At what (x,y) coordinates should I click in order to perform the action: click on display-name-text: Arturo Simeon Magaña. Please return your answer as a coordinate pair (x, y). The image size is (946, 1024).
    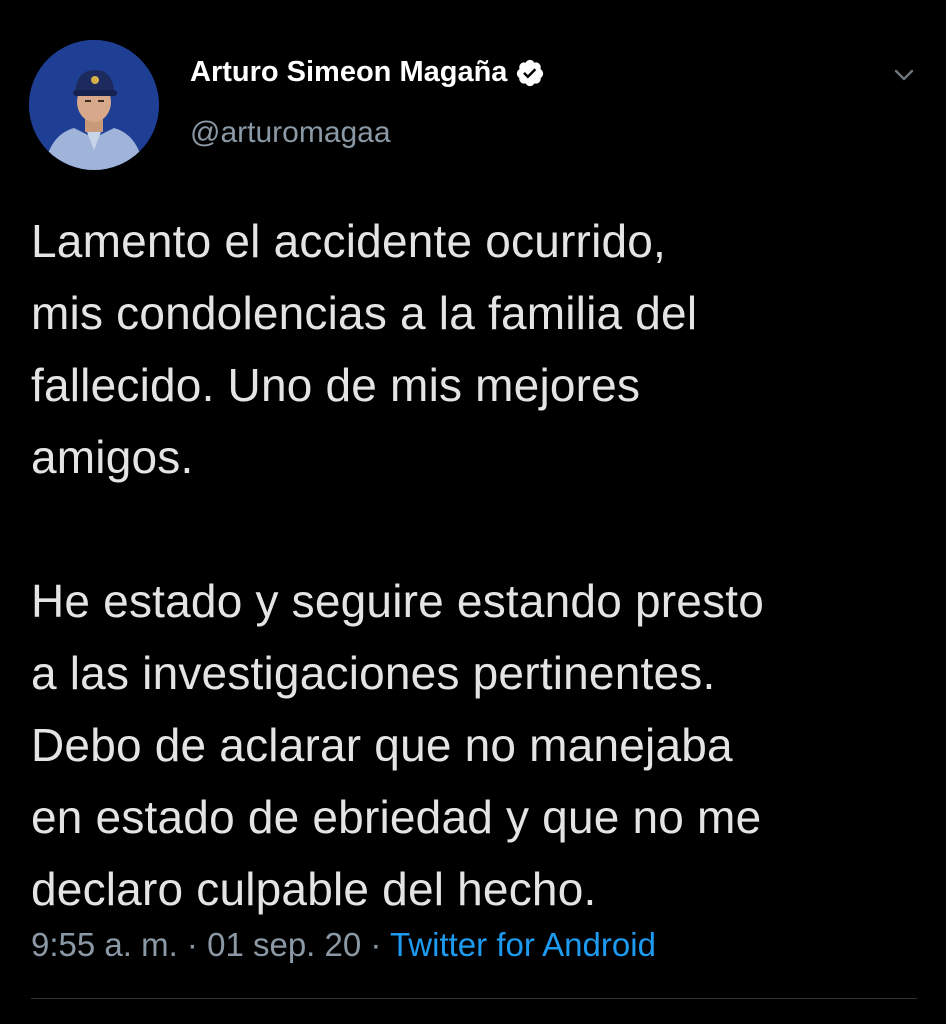
    Looking at the image, I should click on (349, 72).